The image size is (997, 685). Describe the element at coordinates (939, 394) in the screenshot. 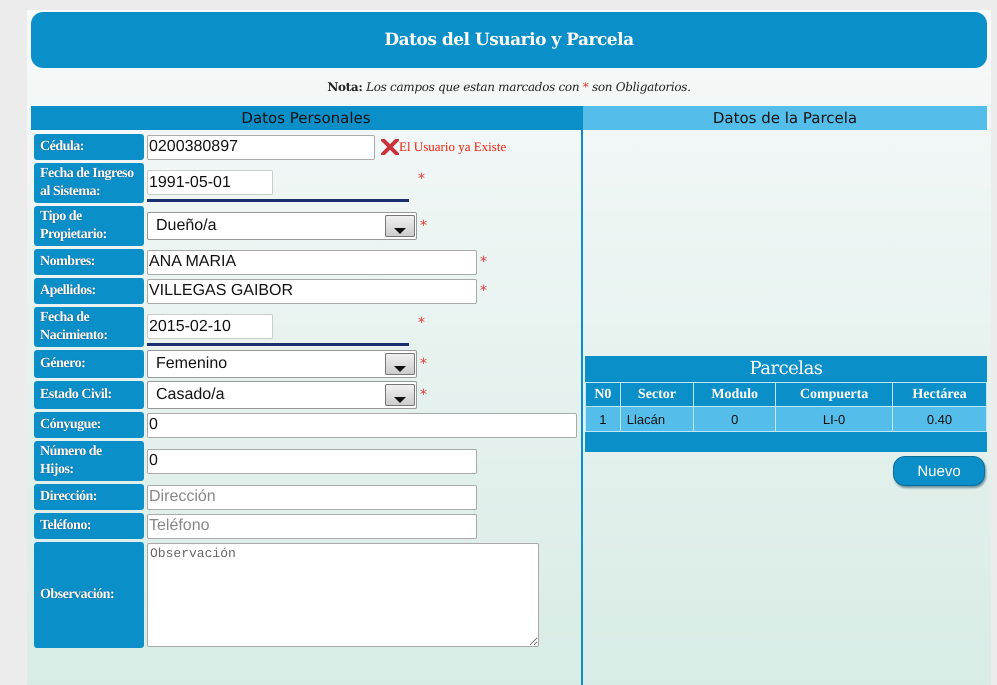

I see `column-header: Hectárea` at that location.